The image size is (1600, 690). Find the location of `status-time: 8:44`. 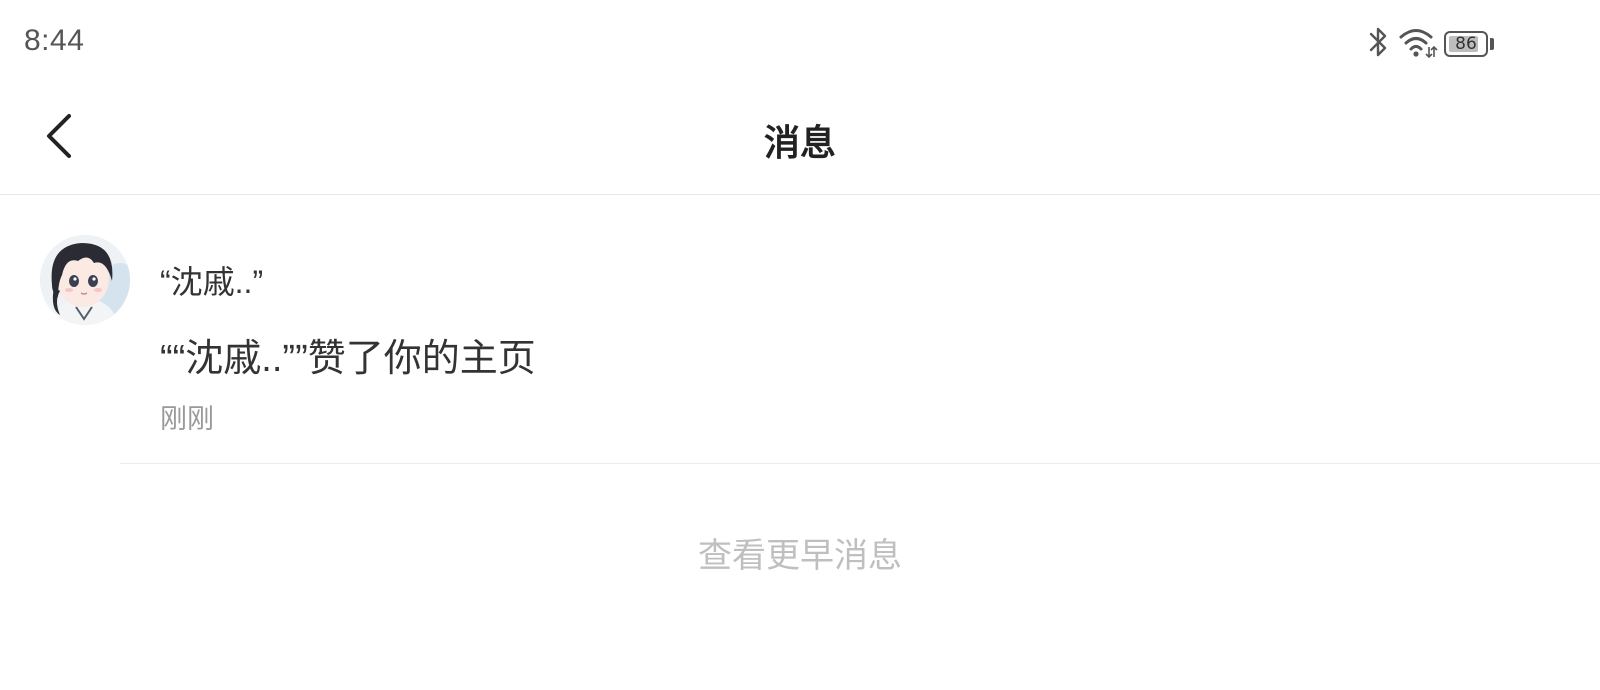

status-time: 8:44 is located at coordinates (54, 40).